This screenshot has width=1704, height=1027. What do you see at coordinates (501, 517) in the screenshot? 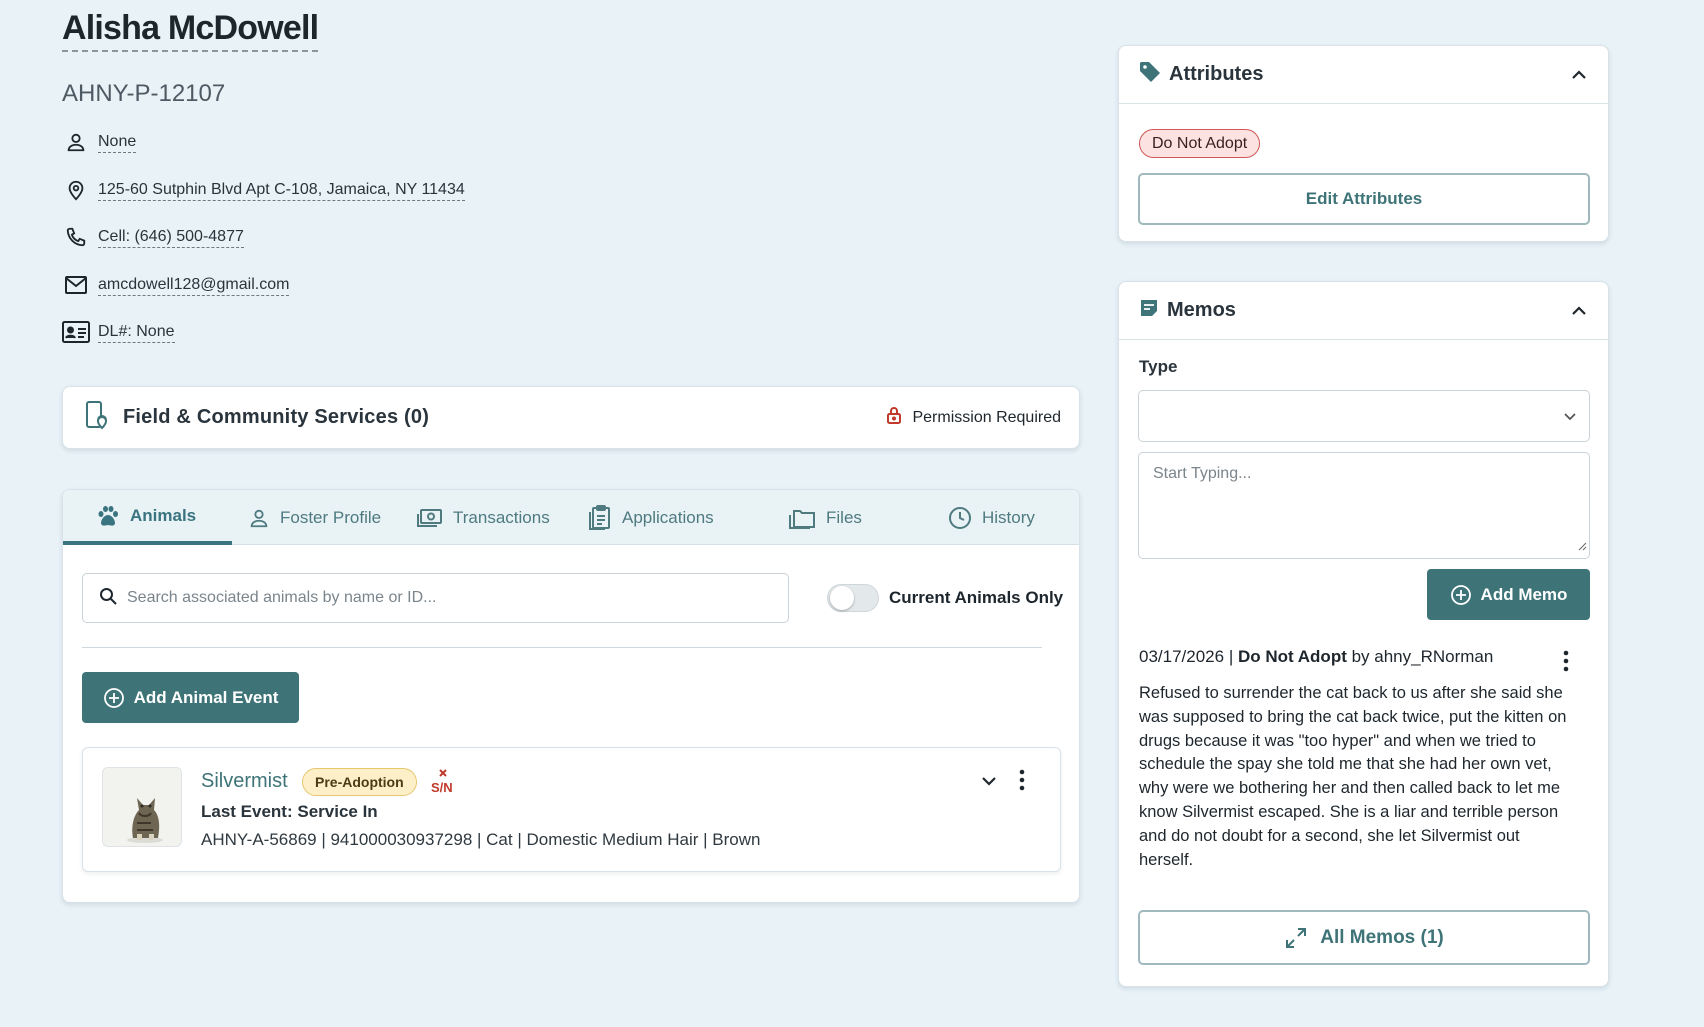
I see `tab-transactions-label: Transactions` at bounding box center [501, 517].